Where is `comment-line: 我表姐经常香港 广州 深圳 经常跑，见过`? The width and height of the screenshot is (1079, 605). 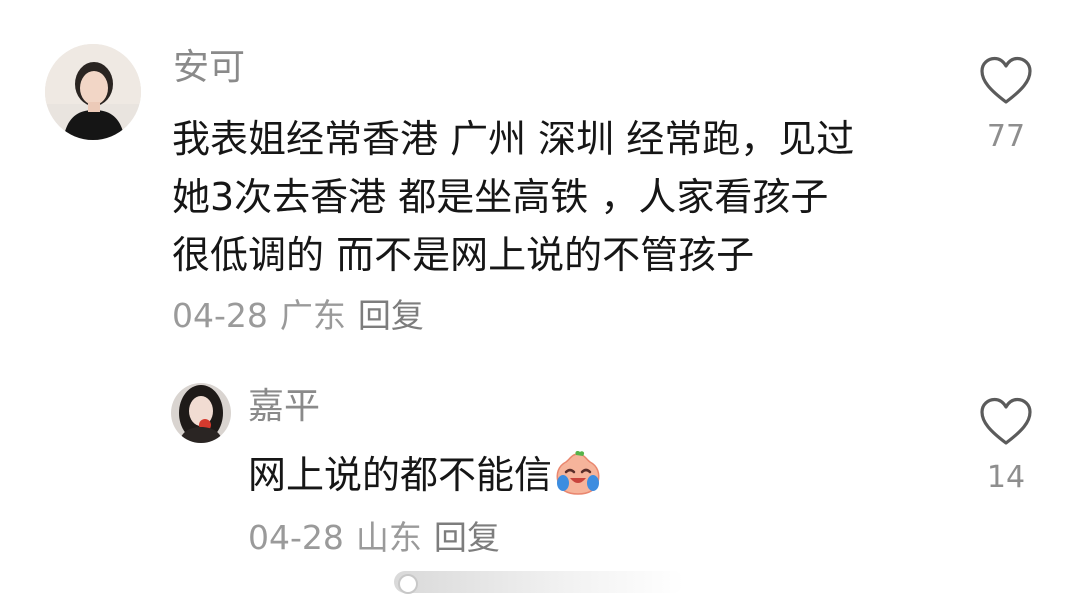
comment-line: 我表姐经常香港 广州 深圳 经常跑，见过 is located at coordinates (513, 139).